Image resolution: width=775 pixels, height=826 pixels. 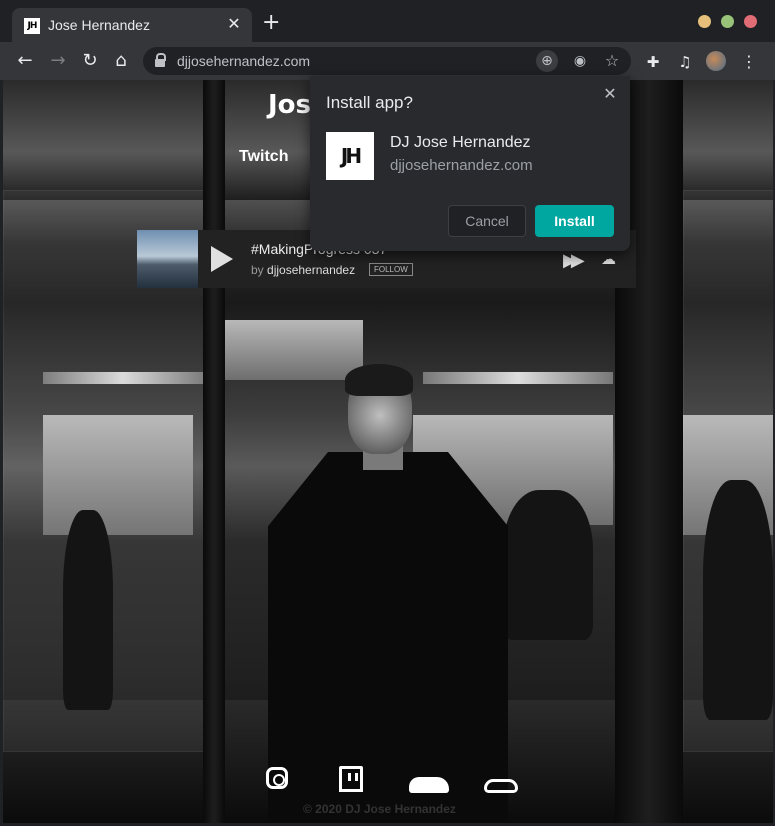 What do you see at coordinates (379, 809) in the screenshot?
I see `copyright-text: © 2020 DJ Jose Hernandez` at bounding box center [379, 809].